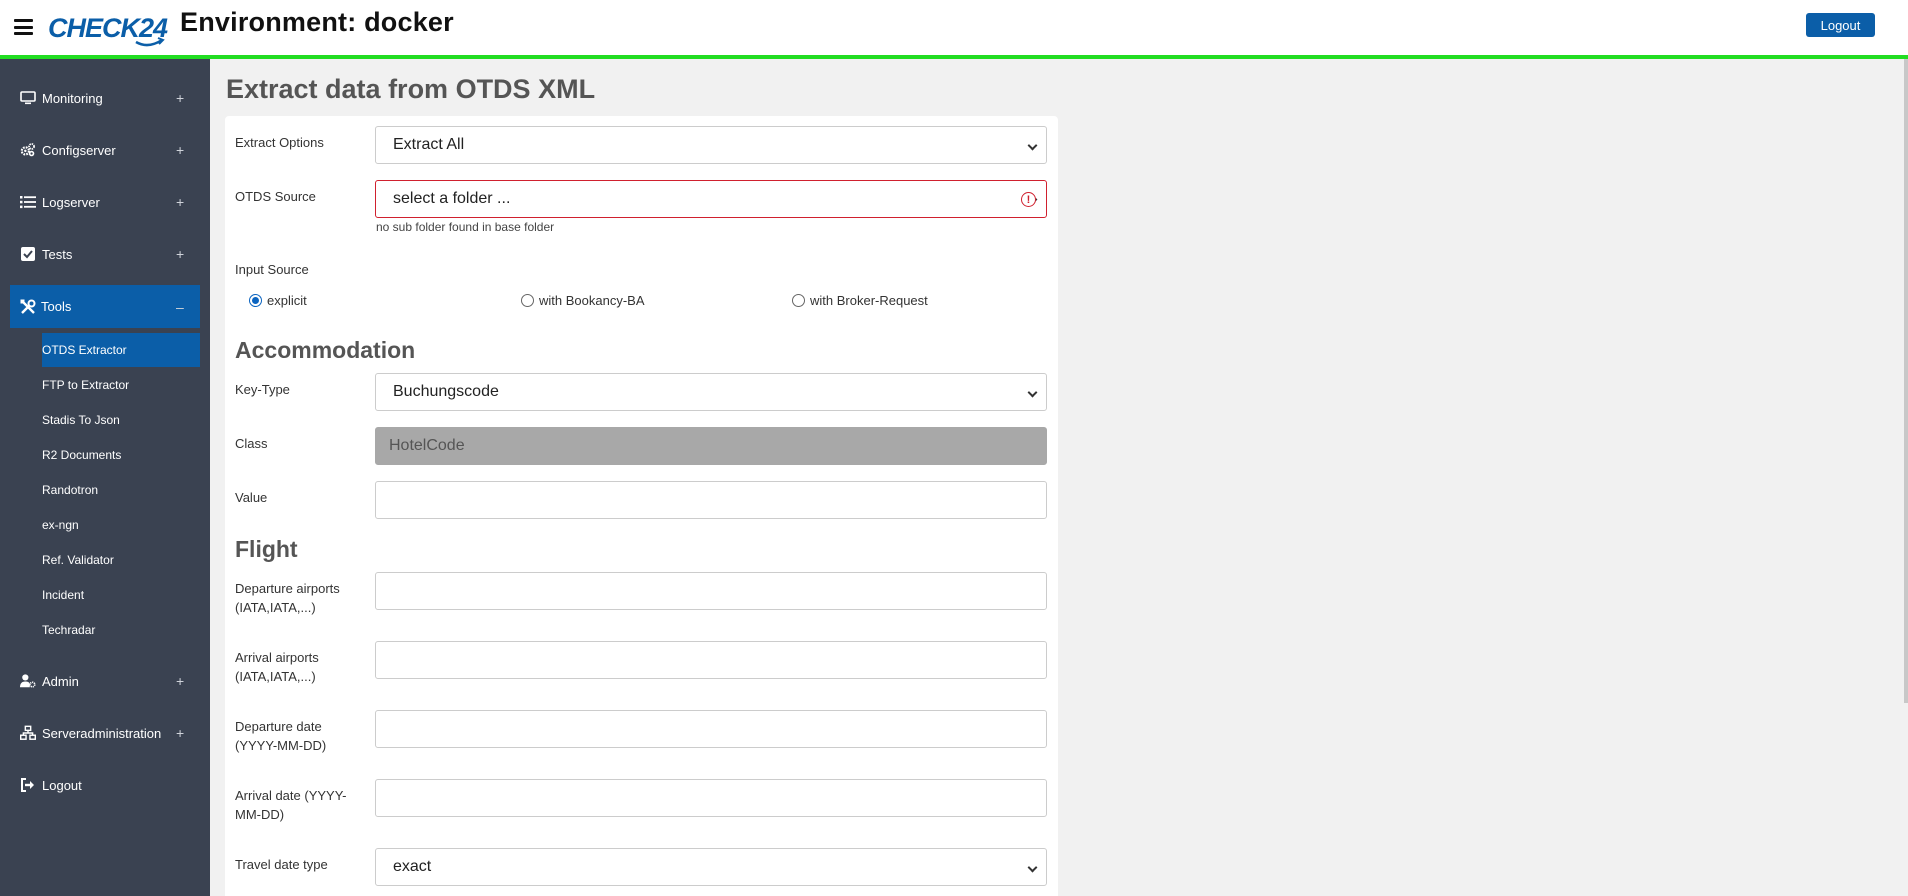 The height and width of the screenshot is (896, 1908). Describe the element at coordinates (71, 202) in the screenshot. I see `sidebar-item-label: Logserver` at that location.